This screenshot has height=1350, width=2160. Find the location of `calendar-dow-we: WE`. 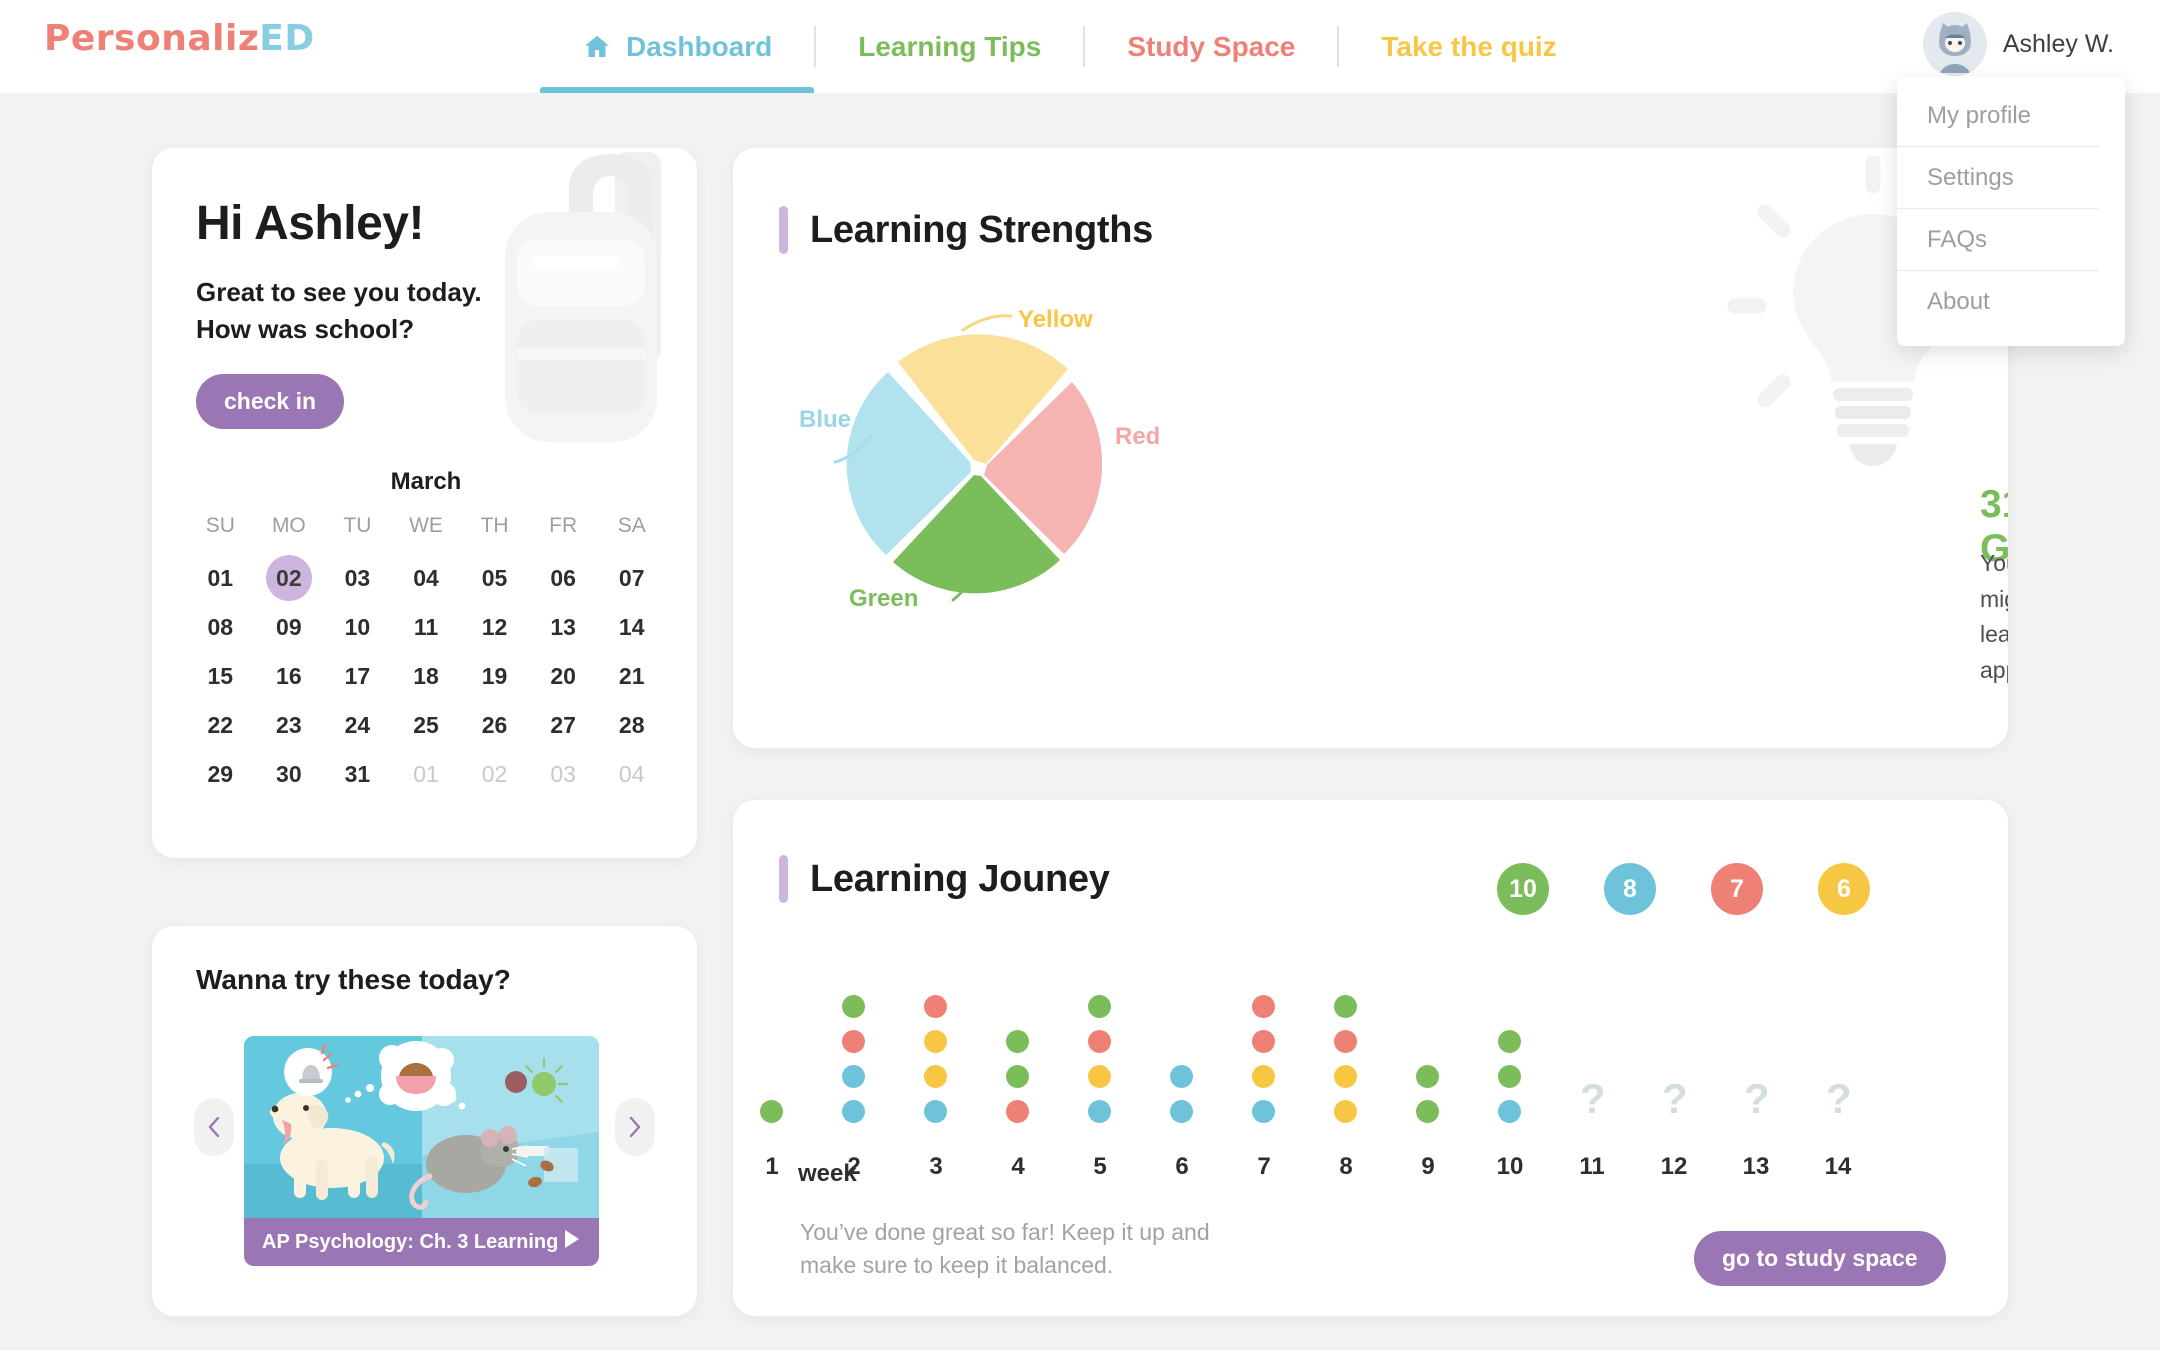

calendar-dow-we: WE is located at coordinates (426, 525).